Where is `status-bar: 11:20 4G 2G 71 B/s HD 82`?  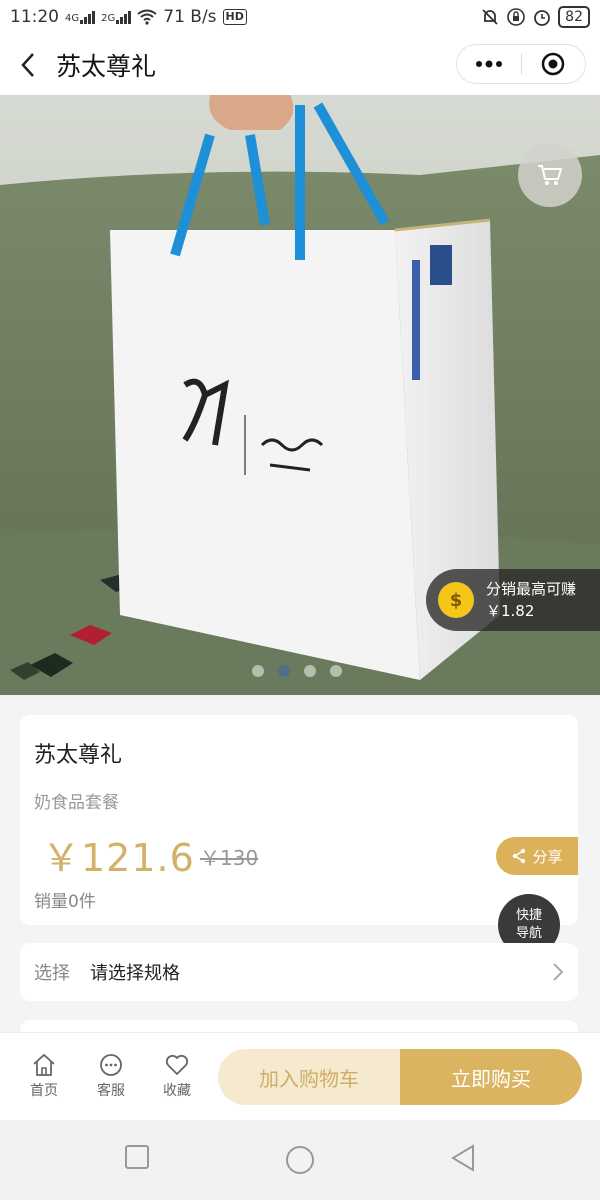
status-bar: 11:20 4G 2G 71 B/s HD 82 is located at coordinates (300, 17).